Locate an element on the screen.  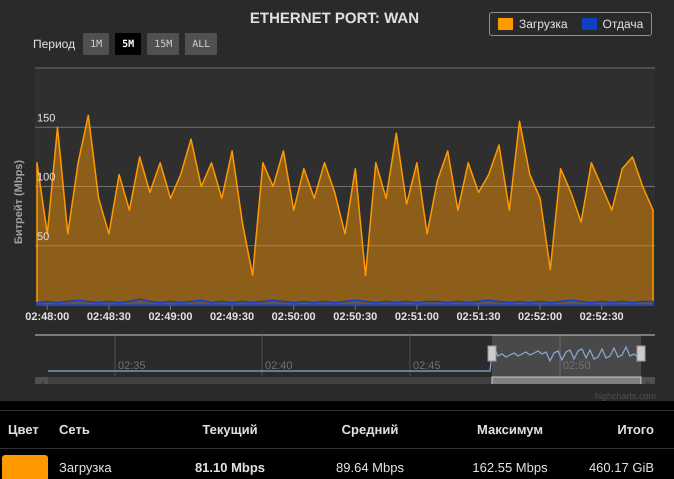
period-button: 1M is located at coordinates (96, 44).